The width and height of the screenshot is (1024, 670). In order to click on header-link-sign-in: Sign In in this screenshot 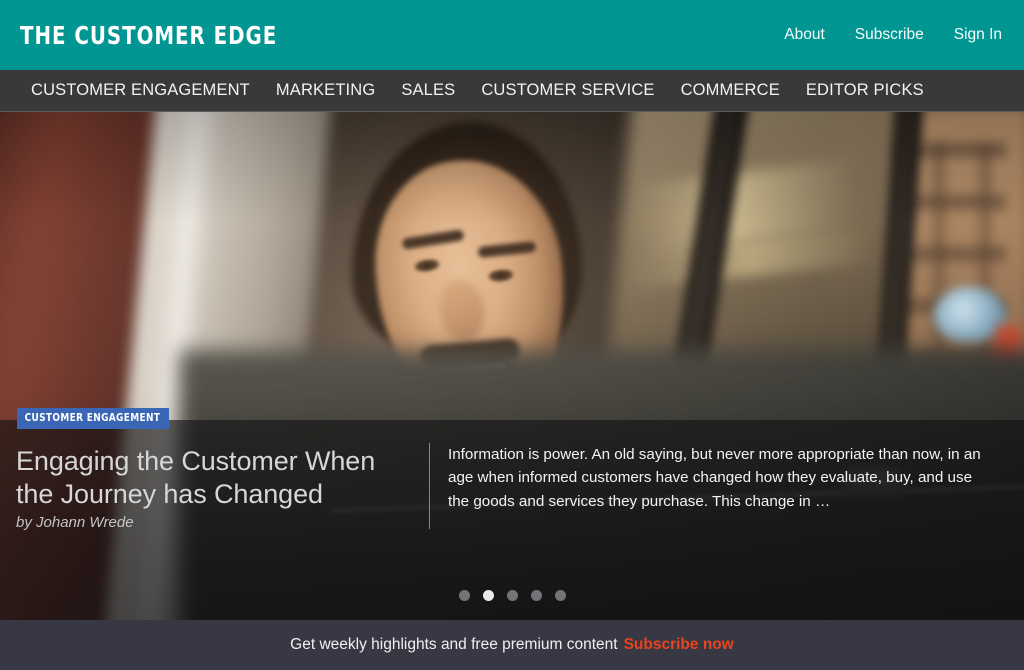, I will do `click(978, 35)`.